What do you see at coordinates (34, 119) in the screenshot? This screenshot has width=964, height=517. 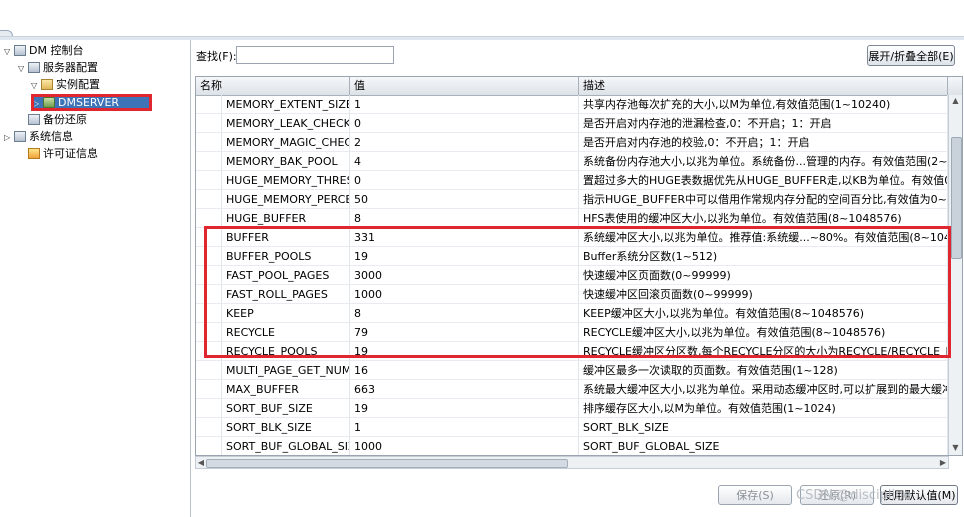 I see `backup-icon` at bounding box center [34, 119].